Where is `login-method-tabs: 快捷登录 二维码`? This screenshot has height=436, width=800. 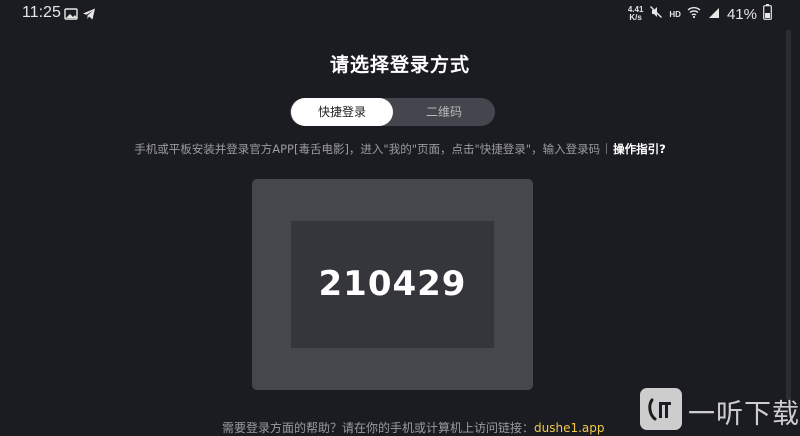
login-method-tabs: 快捷登录 二维码 is located at coordinates (392, 112).